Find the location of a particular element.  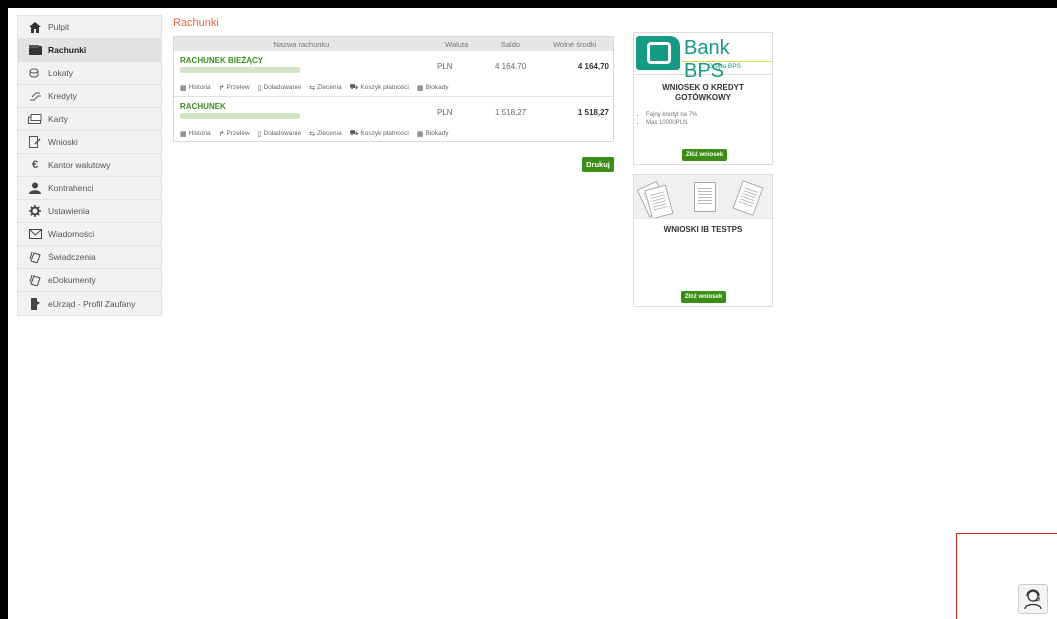

eoffice-icon is located at coordinates (35, 303).